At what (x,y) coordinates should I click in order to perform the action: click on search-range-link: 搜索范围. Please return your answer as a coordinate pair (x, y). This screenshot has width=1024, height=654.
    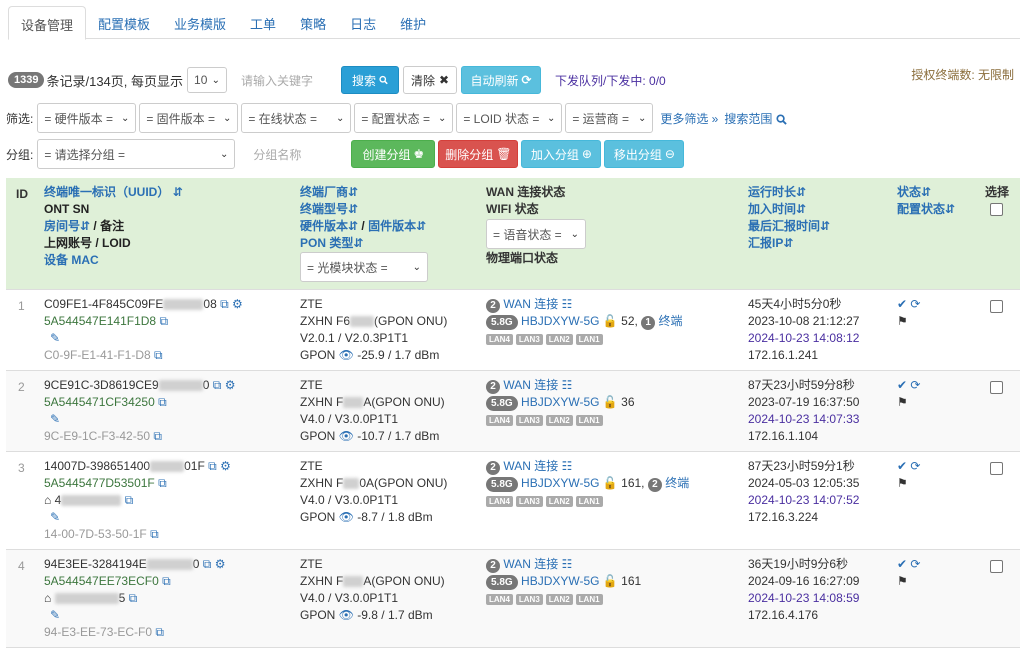
    Looking at the image, I should click on (755, 118).